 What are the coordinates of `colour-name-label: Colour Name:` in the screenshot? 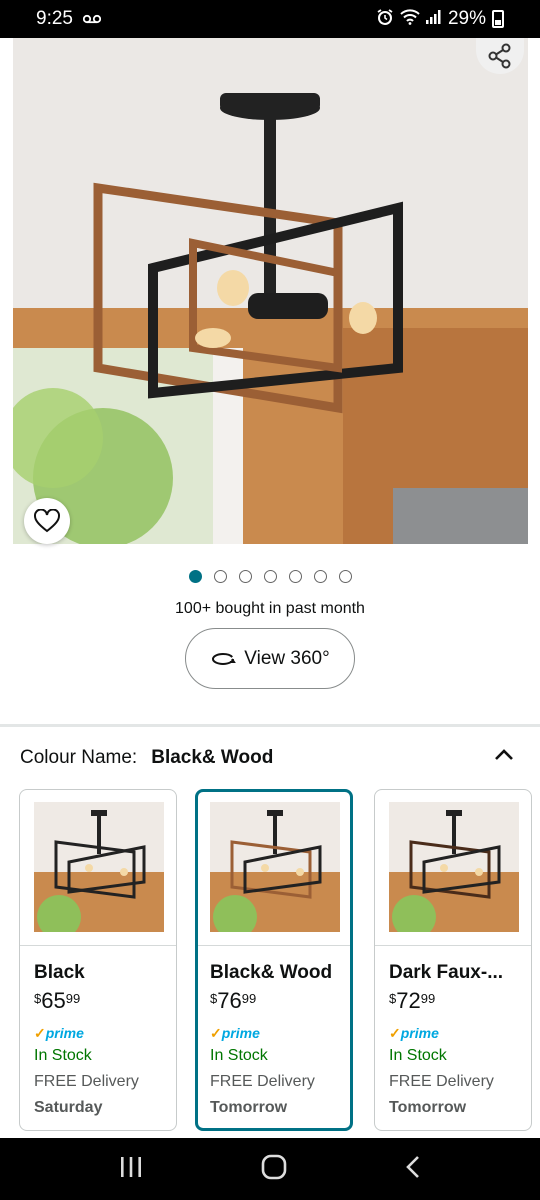 It's located at (79, 757).